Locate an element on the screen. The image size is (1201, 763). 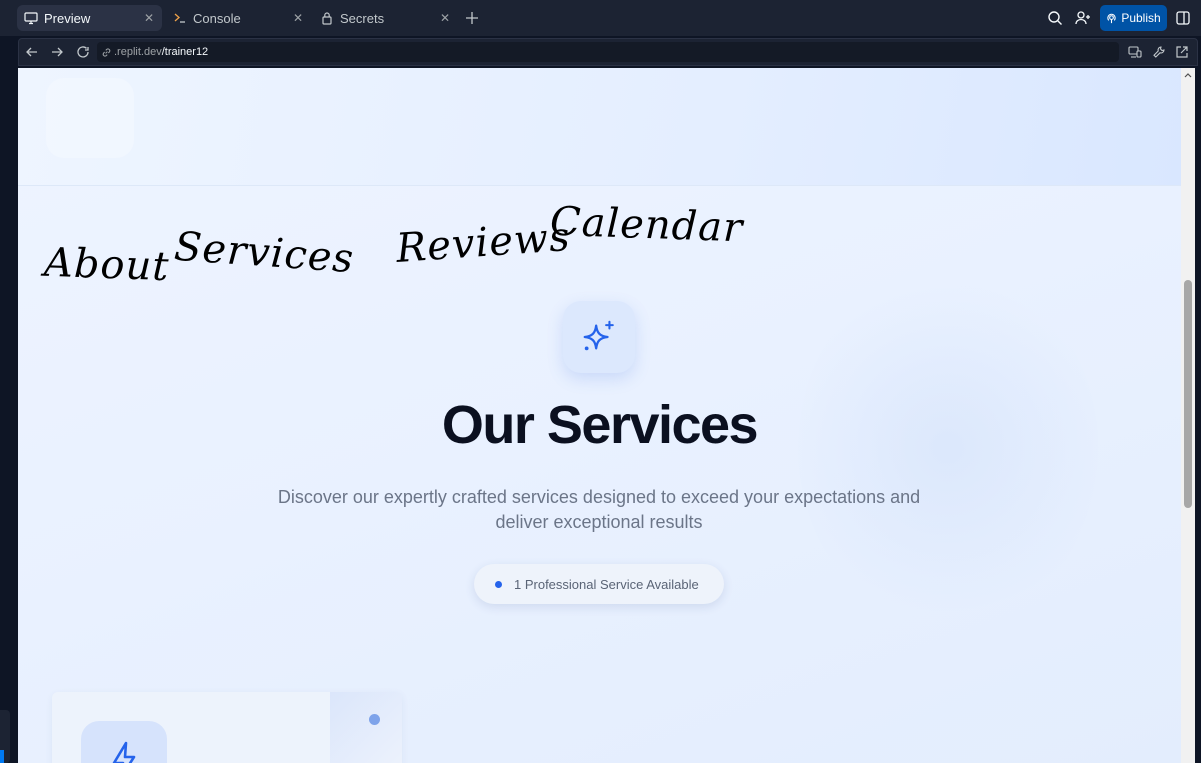
service-count-text: 1 Professional Service Available is located at coordinates (606, 584).